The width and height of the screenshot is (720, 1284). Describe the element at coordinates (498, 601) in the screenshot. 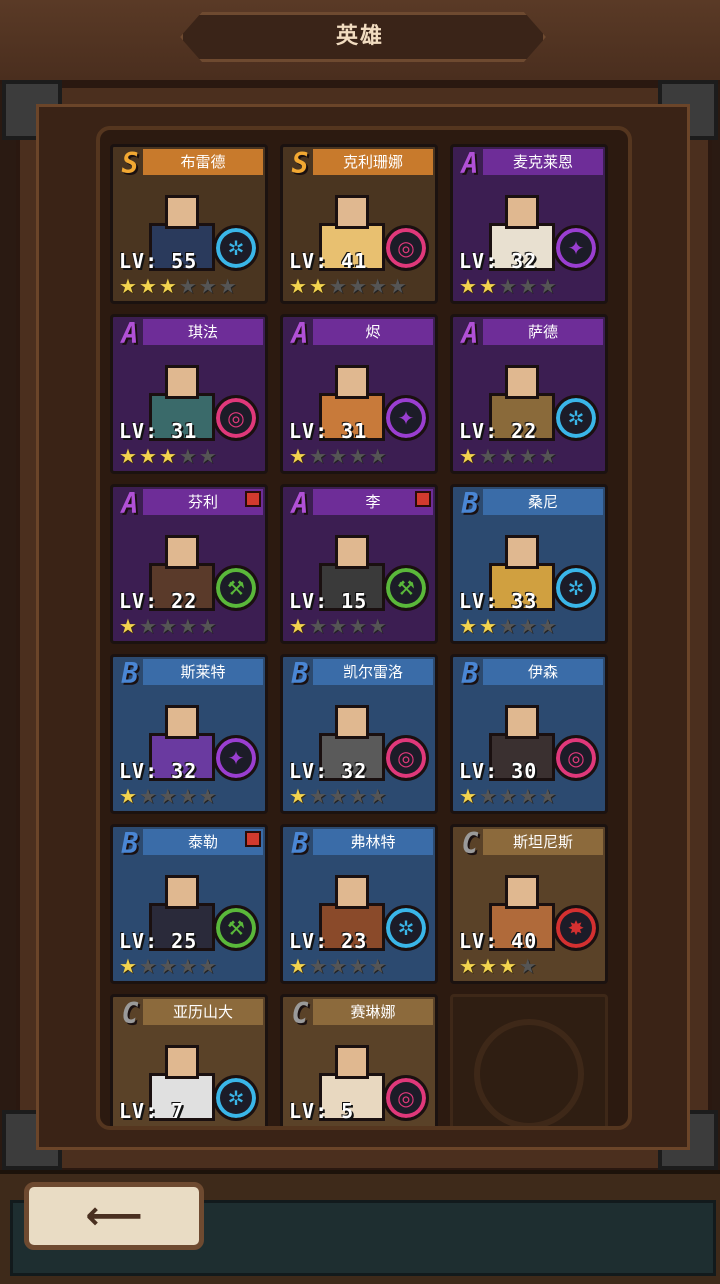

I see `hero-level: LV: 33` at that location.